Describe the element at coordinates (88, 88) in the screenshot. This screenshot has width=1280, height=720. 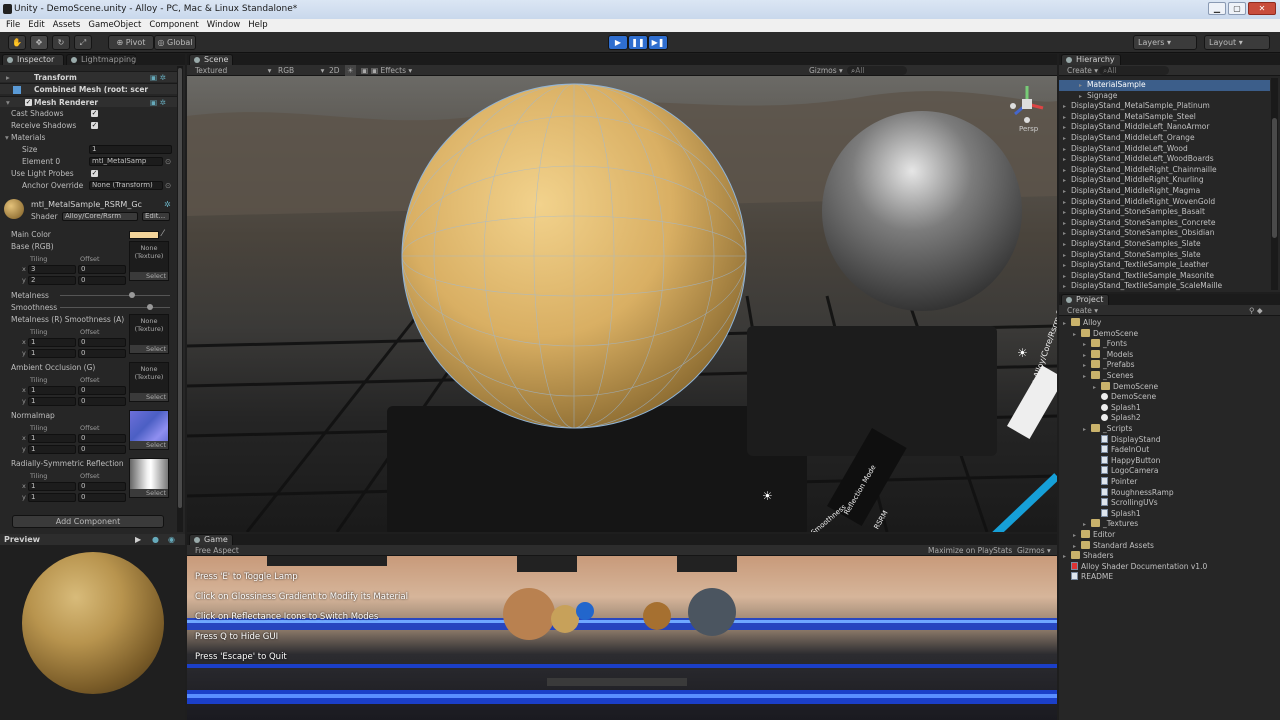
I see `combined-mesh-header: Combined Mesh (root: scer` at that location.